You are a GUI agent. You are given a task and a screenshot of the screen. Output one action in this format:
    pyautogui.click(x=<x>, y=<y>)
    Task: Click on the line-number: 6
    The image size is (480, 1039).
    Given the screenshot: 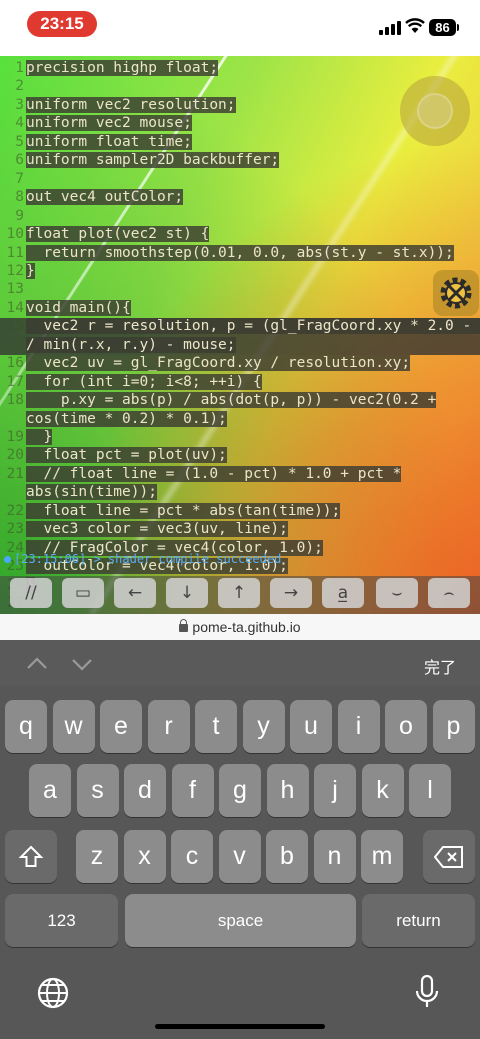 What is the action you would take?
    pyautogui.click(x=19, y=160)
    